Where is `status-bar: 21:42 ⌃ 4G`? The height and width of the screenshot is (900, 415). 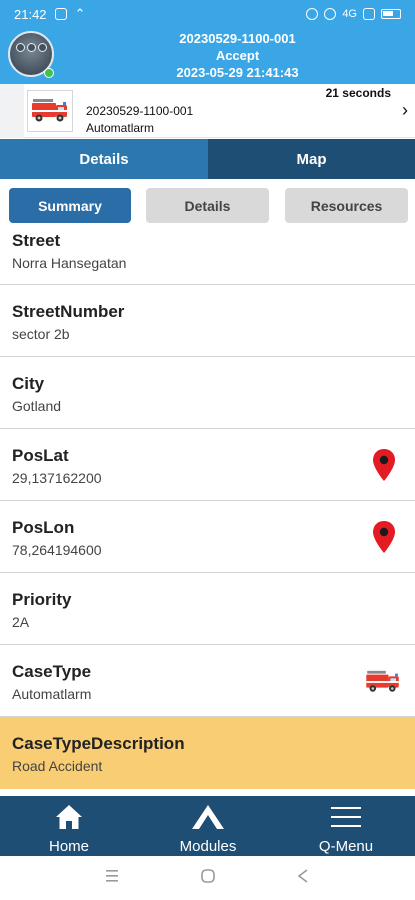
status-bar: 21:42 ⌃ 4G is located at coordinates (207, 14).